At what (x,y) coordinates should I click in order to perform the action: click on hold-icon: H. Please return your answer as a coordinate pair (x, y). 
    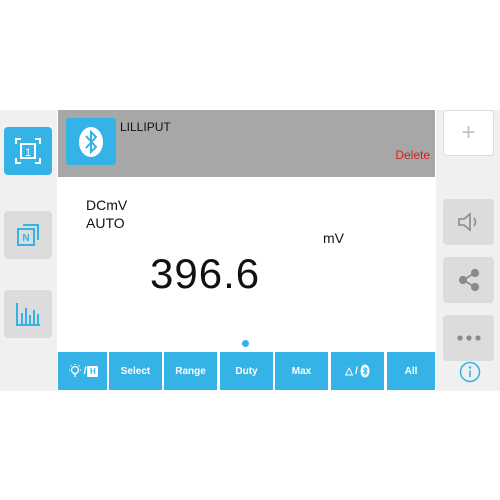
    Looking at the image, I should click on (93, 371).